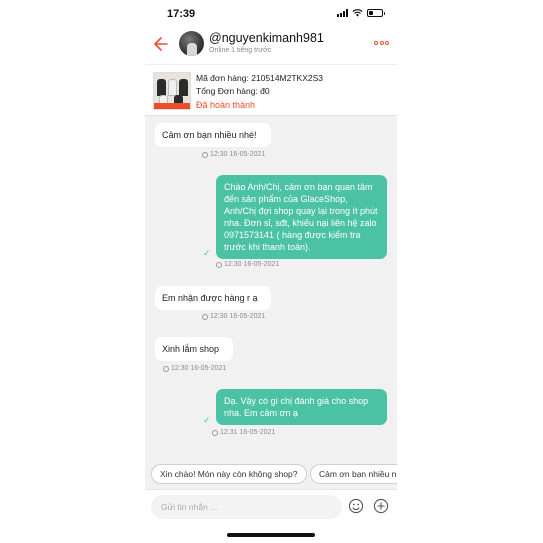  What do you see at coordinates (376, 13) in the screenshot?
I see `battery-icon` at bounding box center [376, 13].